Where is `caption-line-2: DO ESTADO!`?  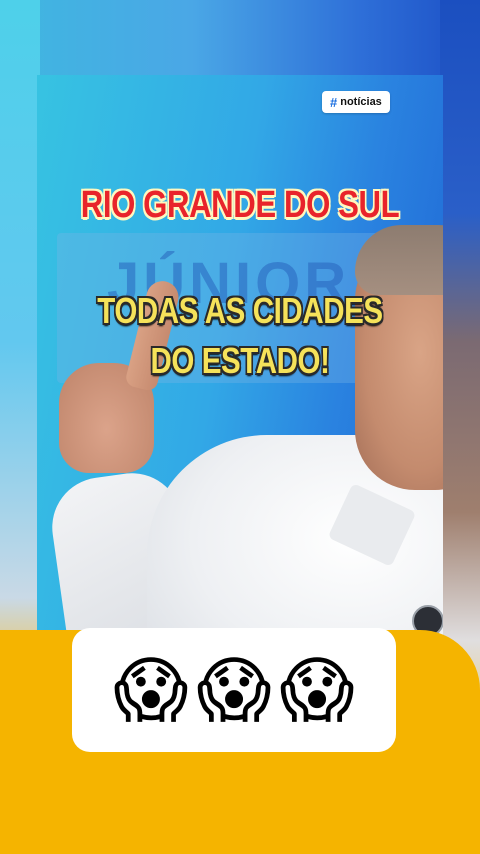 caption-line-2: DO ESTADO! is located at coordinates (240, 360).